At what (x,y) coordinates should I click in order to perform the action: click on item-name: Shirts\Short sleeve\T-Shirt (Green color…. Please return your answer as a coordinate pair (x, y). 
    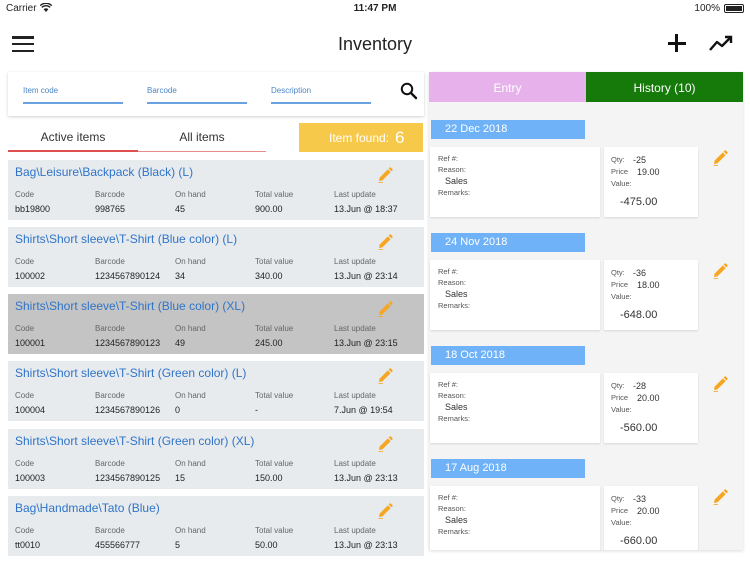
    Looking at the image, I should click on (131, 373).